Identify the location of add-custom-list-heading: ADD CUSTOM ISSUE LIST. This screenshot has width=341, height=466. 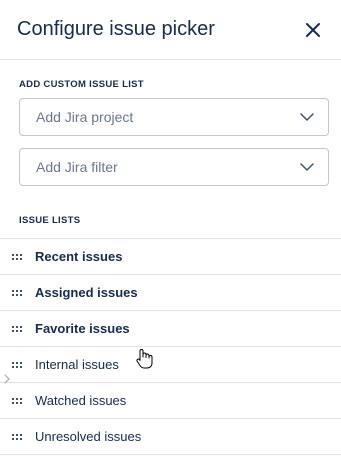
(81, 84).